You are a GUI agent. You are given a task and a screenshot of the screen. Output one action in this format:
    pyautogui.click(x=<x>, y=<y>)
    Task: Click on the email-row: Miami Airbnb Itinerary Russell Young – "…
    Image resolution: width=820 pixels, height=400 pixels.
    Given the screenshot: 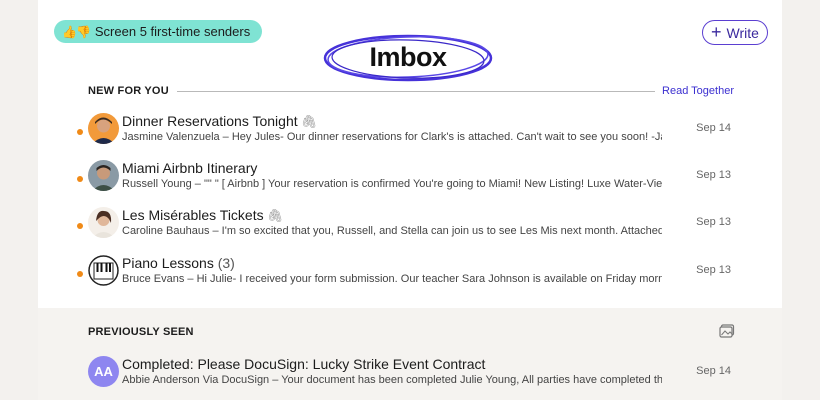 What is the action you would take?
    pyautogui.click(x=404, y=182)
    